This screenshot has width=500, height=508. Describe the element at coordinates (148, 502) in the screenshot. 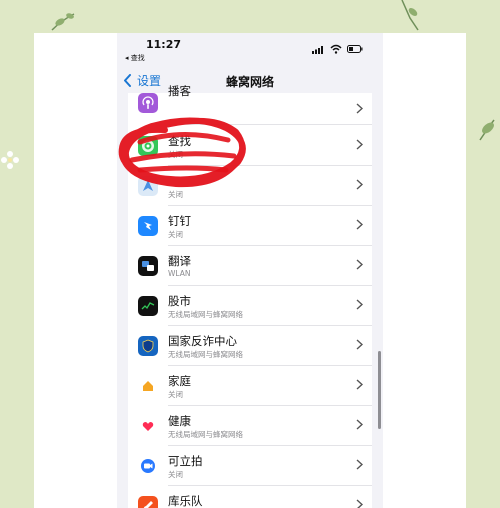

I see `garageband-icon` at that location.